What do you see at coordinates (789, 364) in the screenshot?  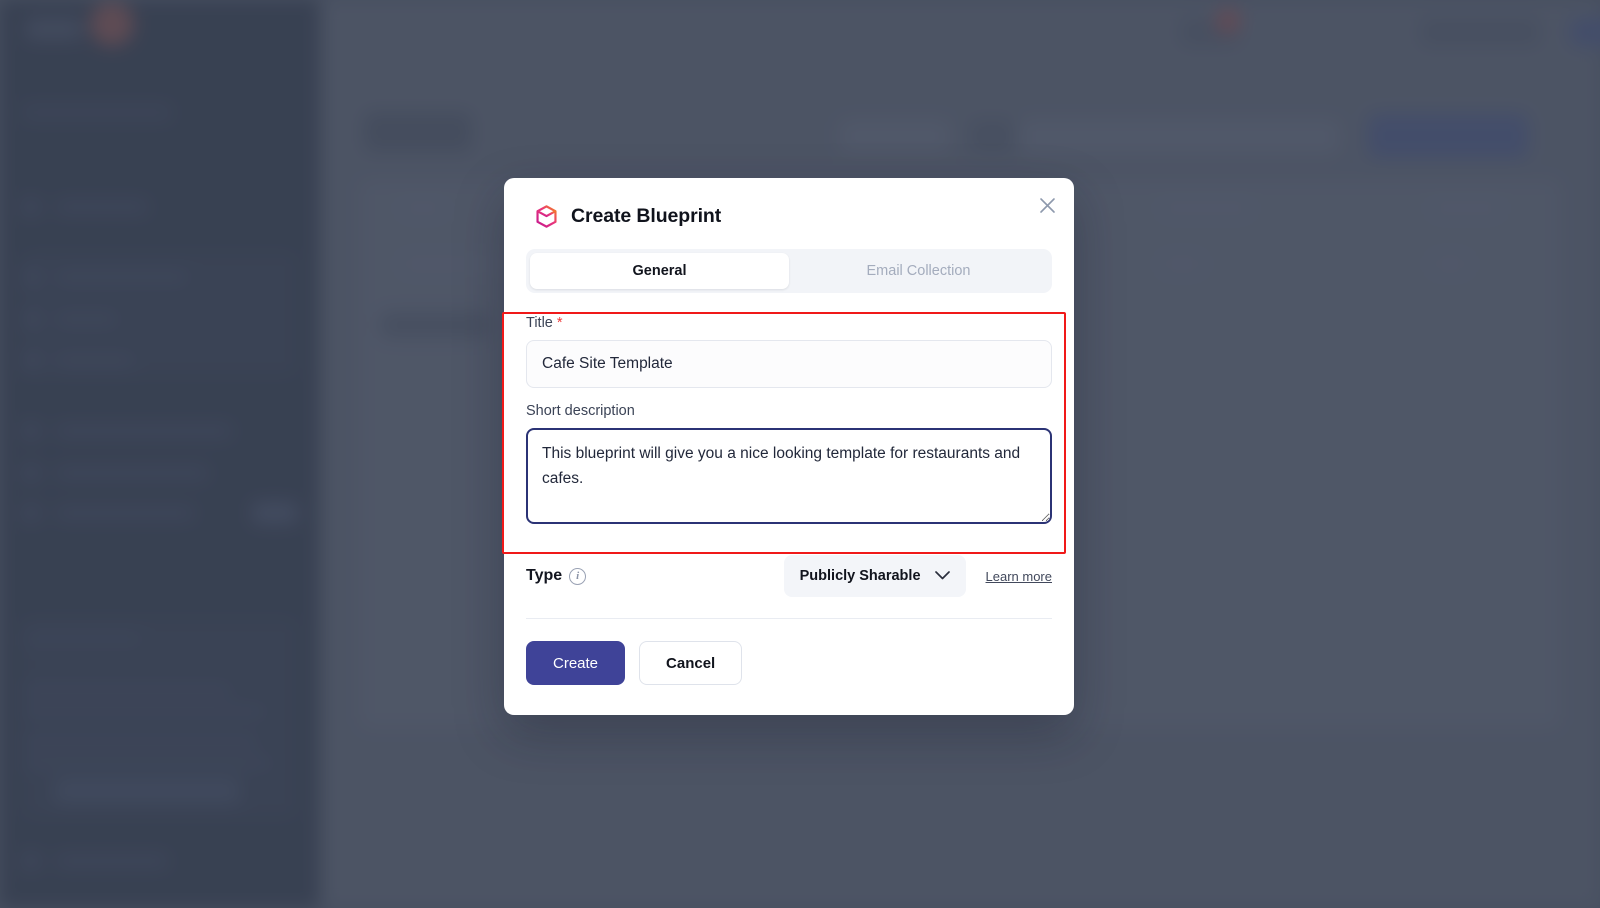 I see `title-input` at bounding box center [789, 364].